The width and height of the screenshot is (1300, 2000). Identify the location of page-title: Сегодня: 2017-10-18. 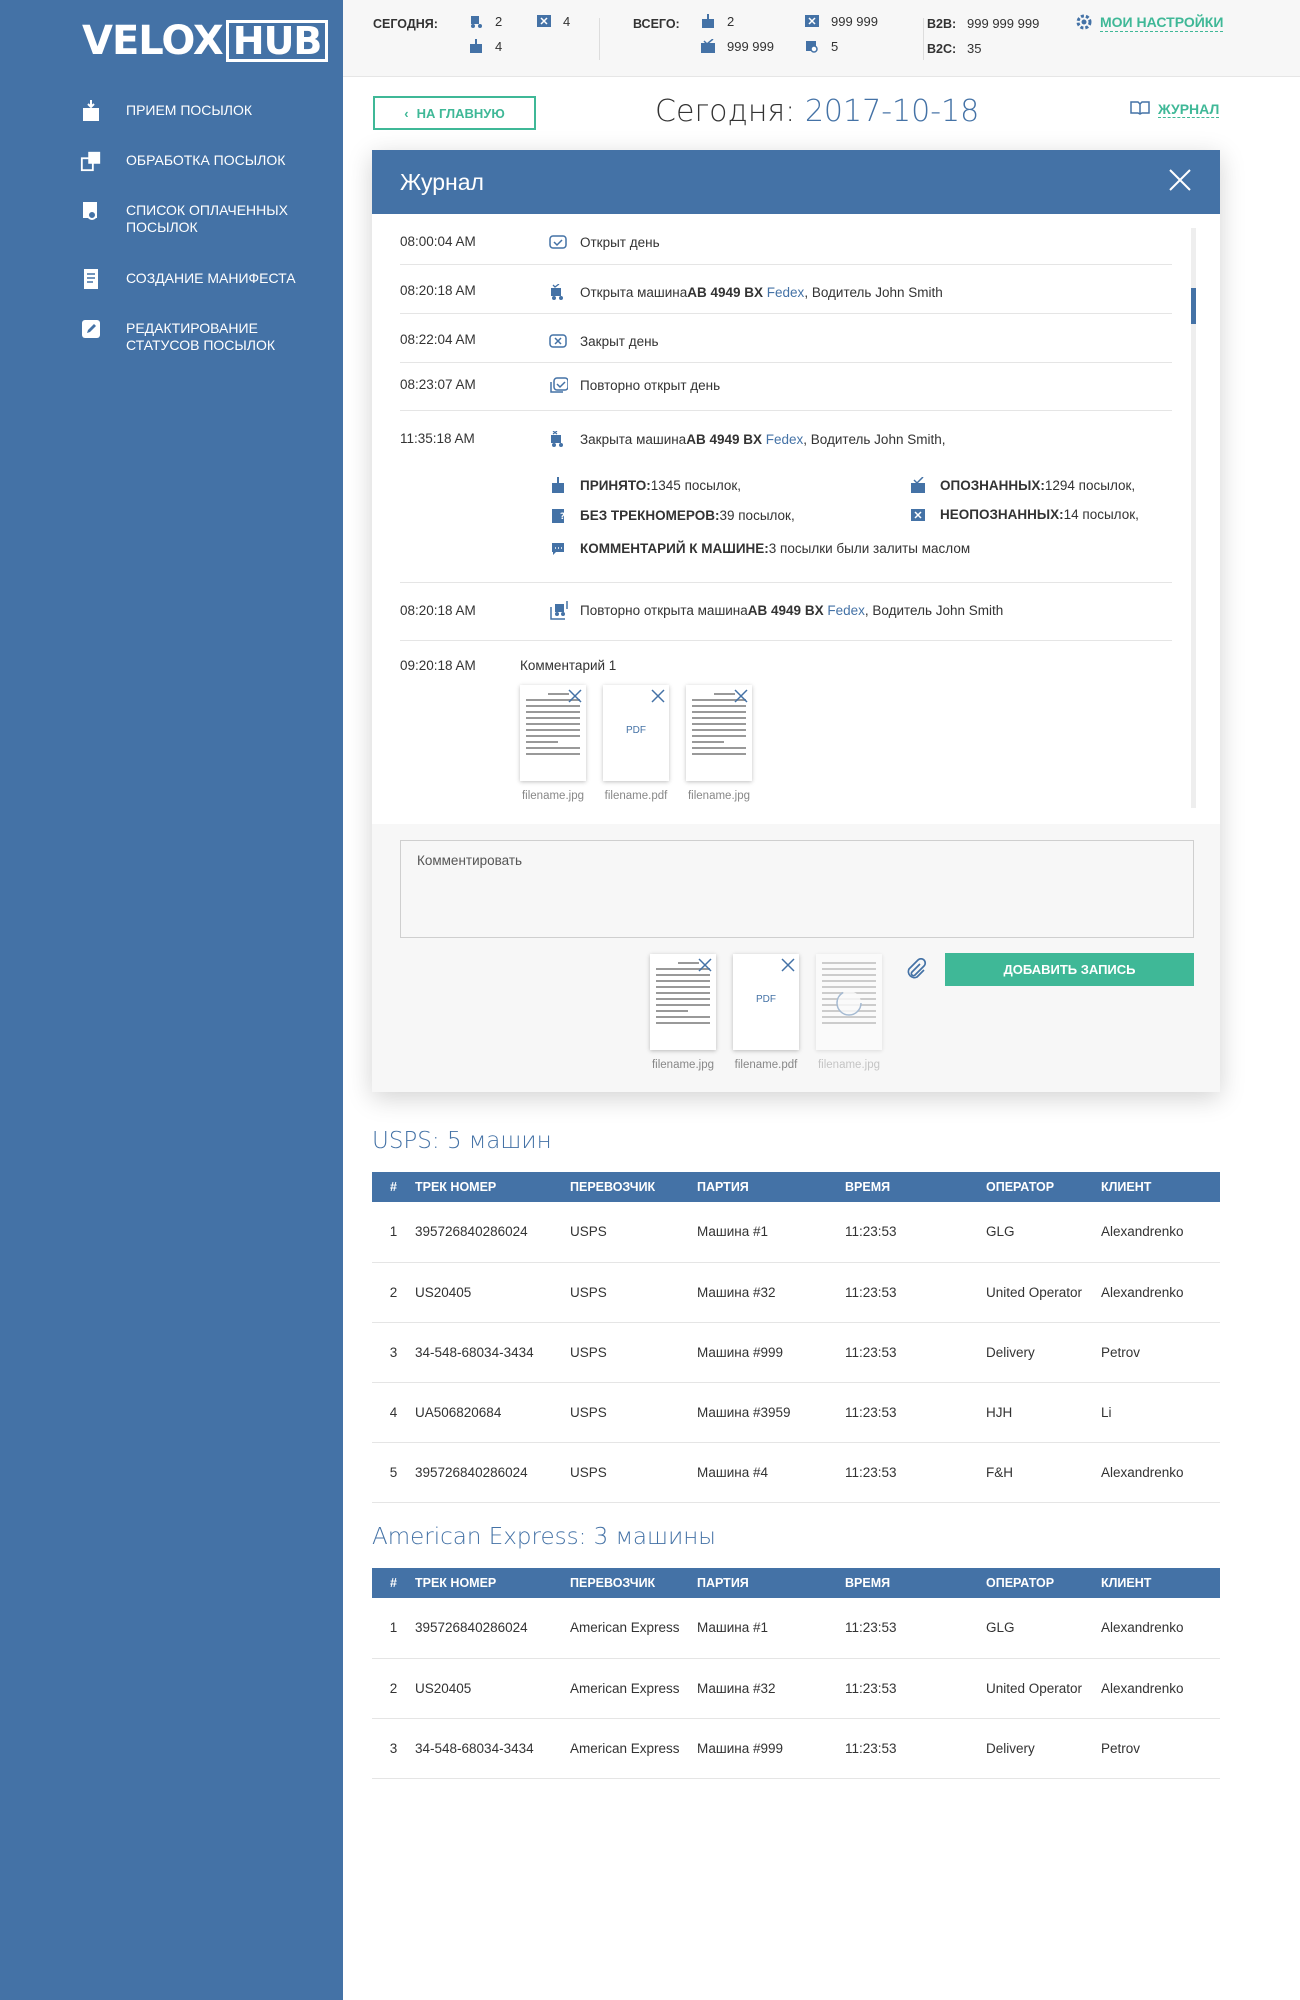
(817, 111).